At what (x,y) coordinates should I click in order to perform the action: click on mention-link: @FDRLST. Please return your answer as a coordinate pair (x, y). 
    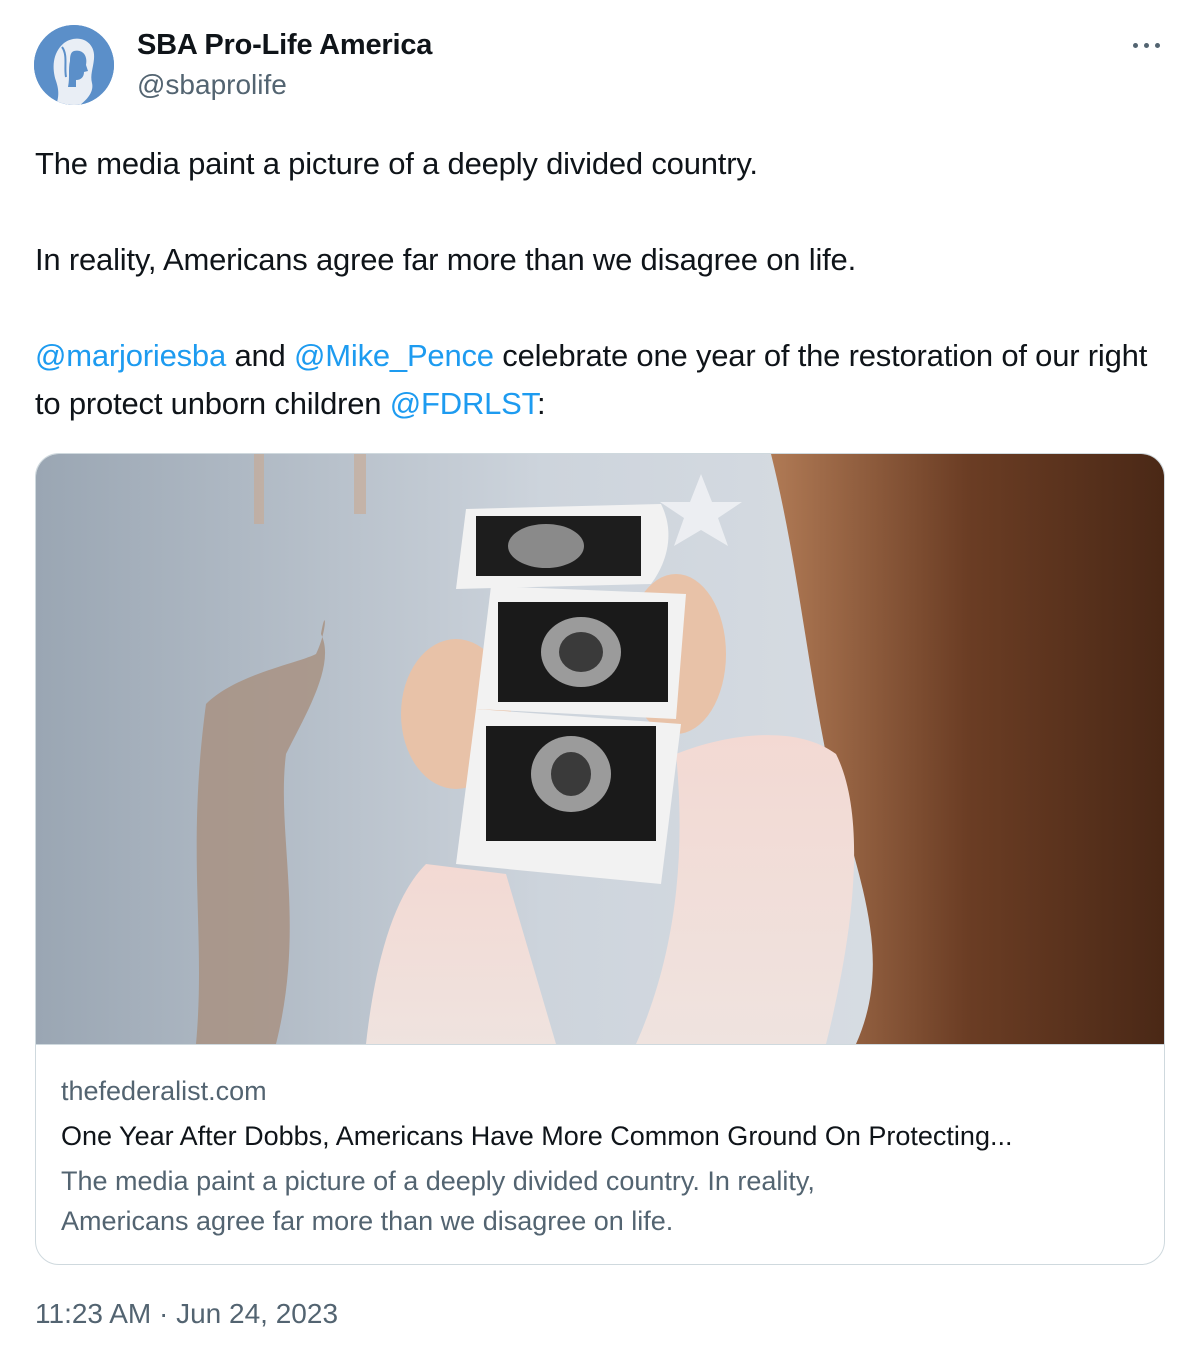
    Looking at the image, I should click on (463, 403).